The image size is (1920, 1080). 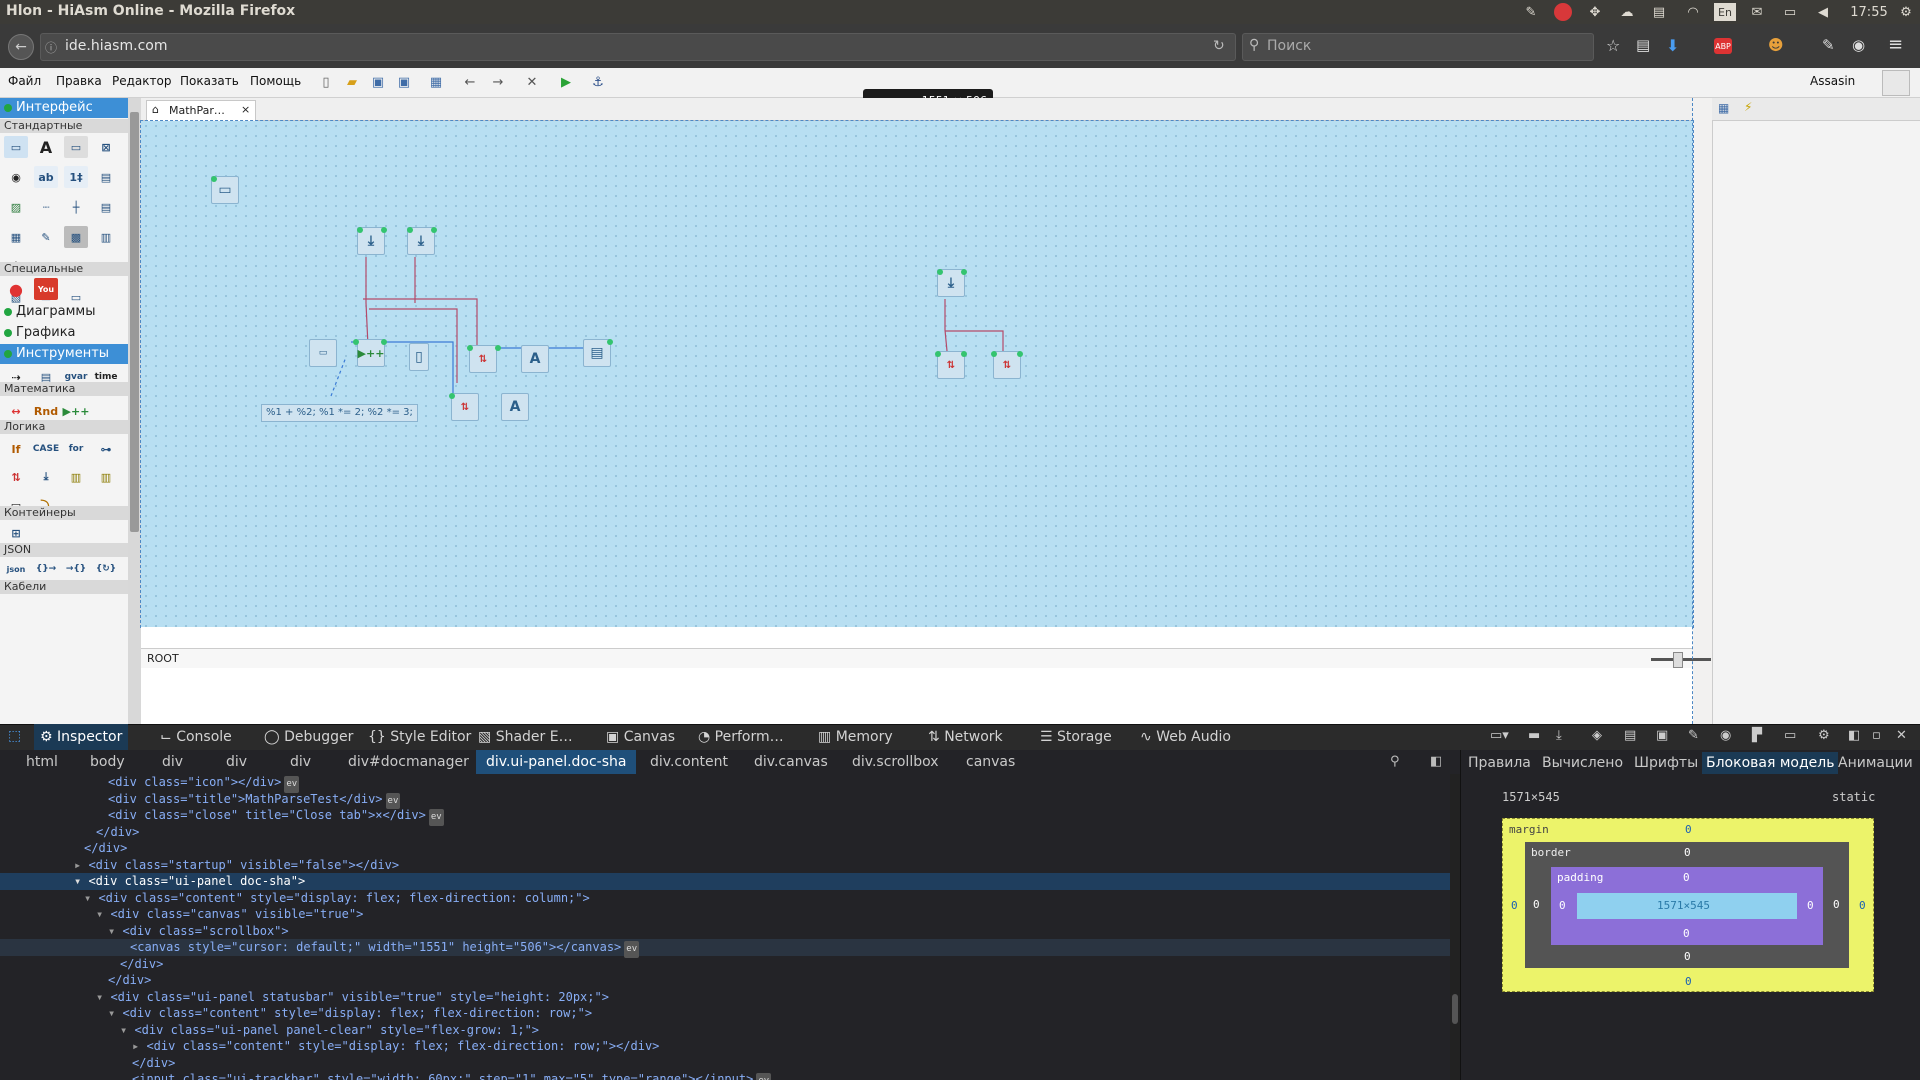 I want to click on crumb-docmanager: div#docmanager, so click(x=408, y=762).